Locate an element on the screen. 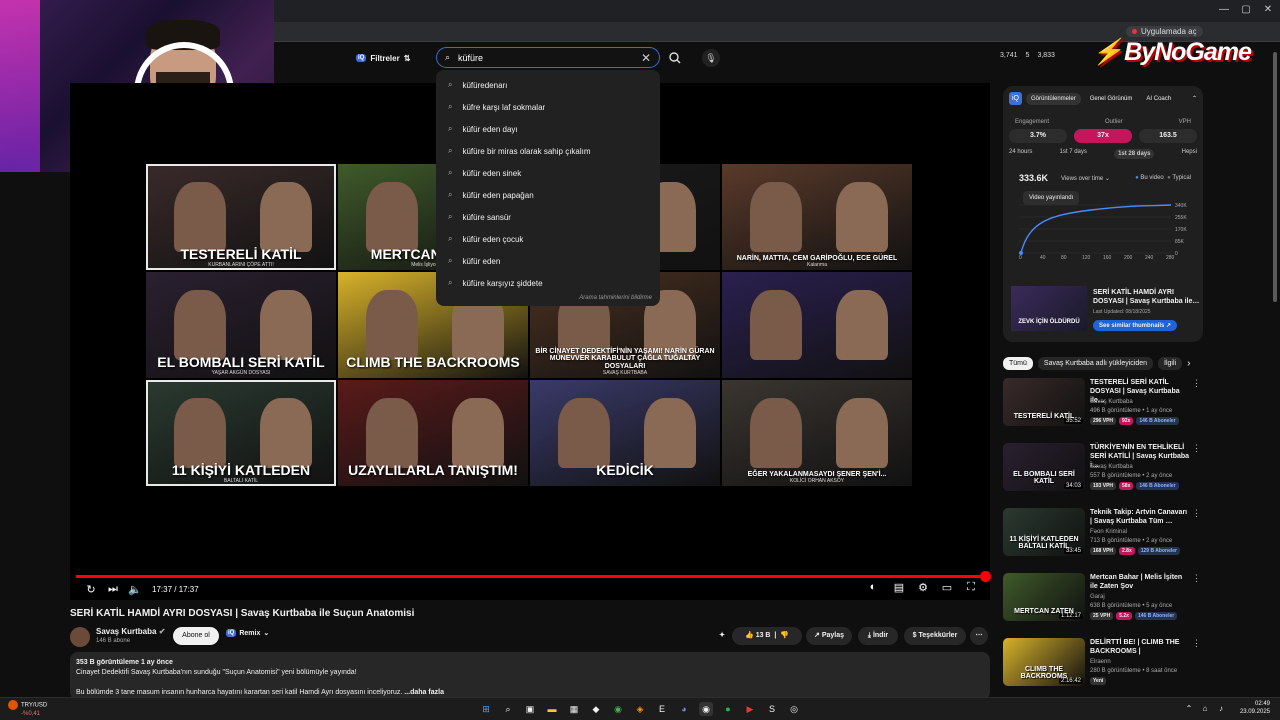 This screenshot has height=720, width=1280. show-more-link: ...daha fazla is located at coordinates (424, 692).